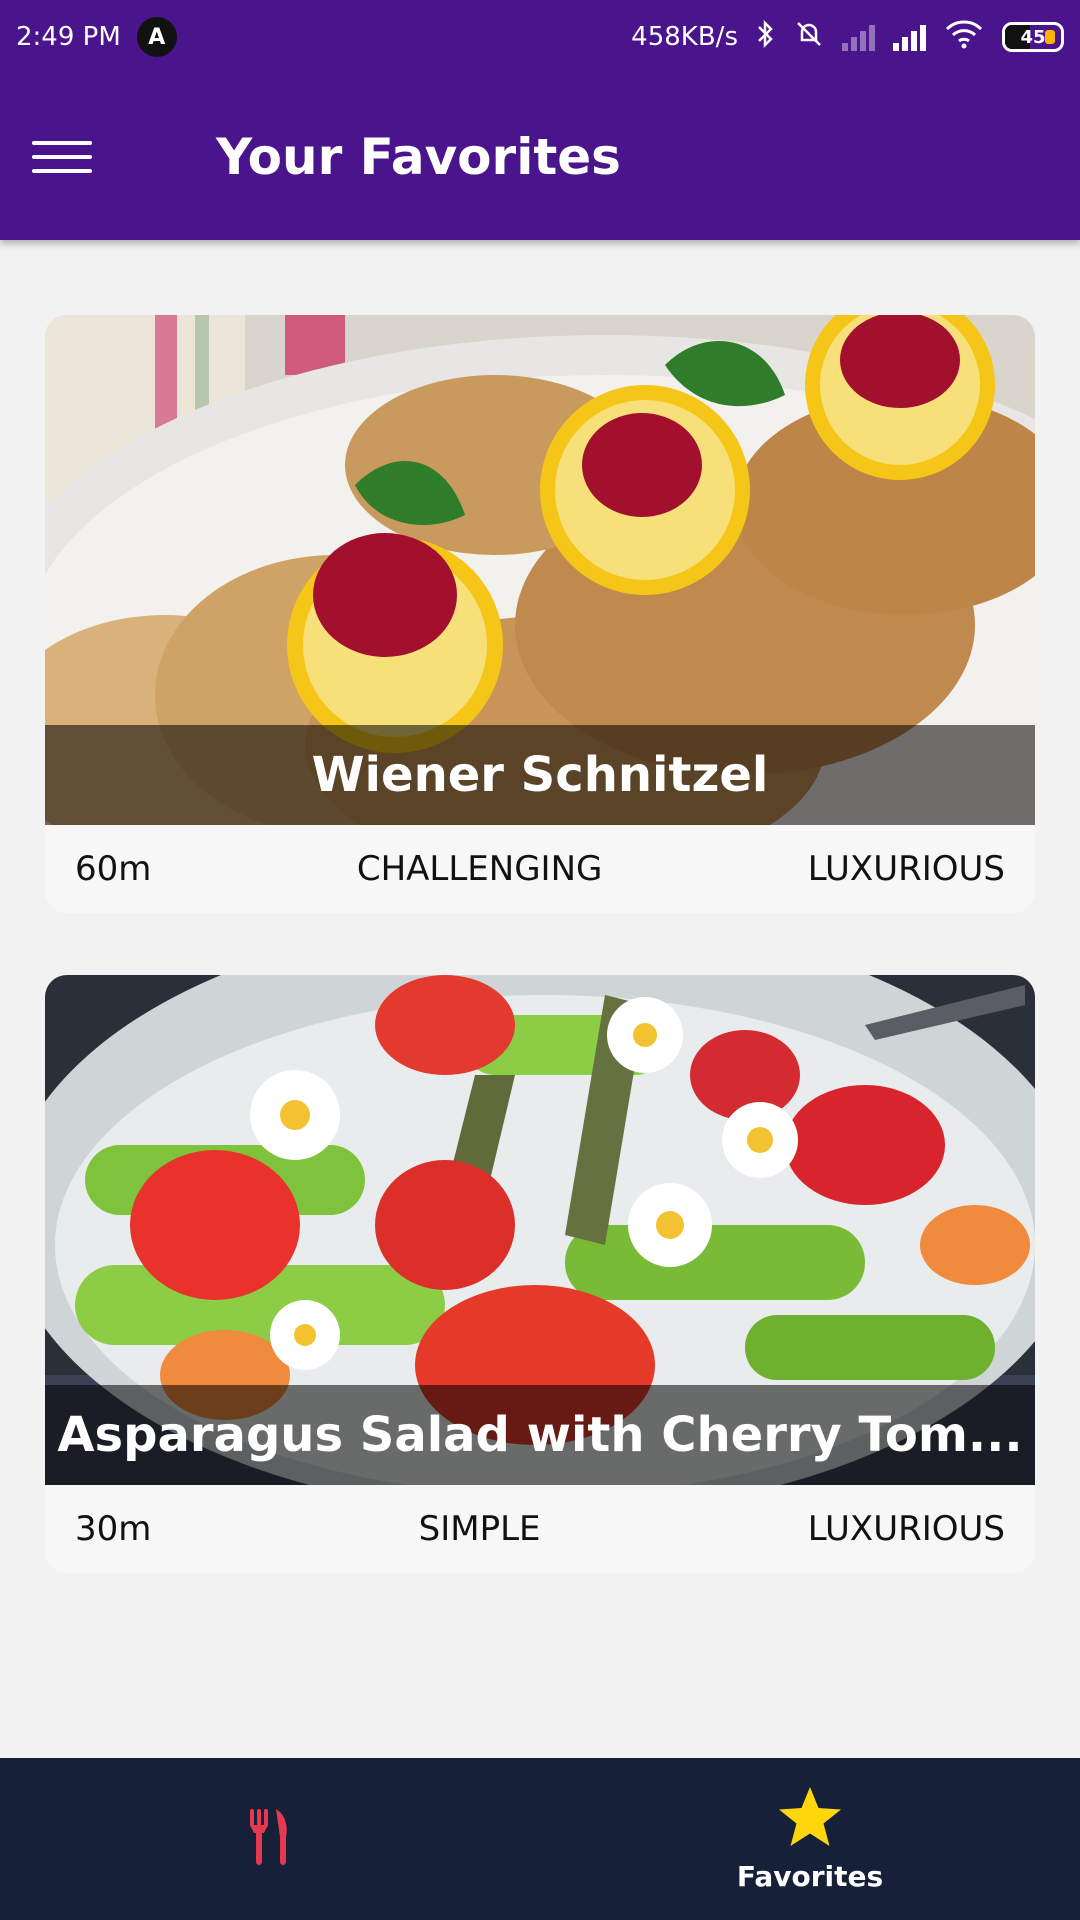 This screenshot has width=1080, height=1920. Describe the element at coordinates (909, 37) in the screenshot. I see `sim1-signal-icon` at that location.